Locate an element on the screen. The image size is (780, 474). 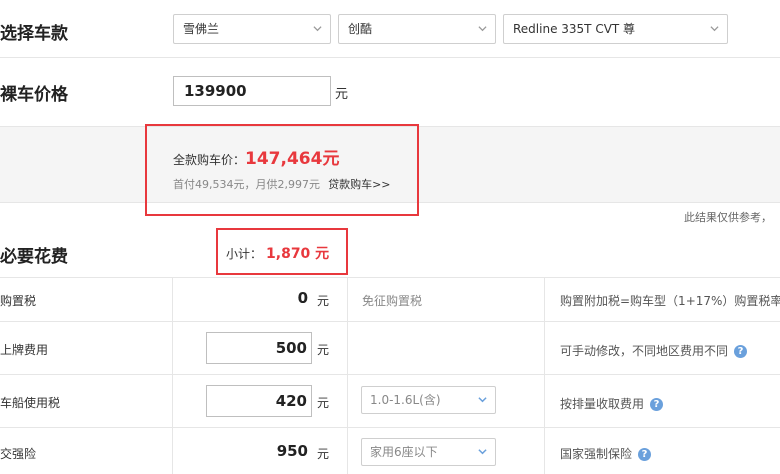
loan-link: 贷款购车>> is located at coordinates (359, 184).